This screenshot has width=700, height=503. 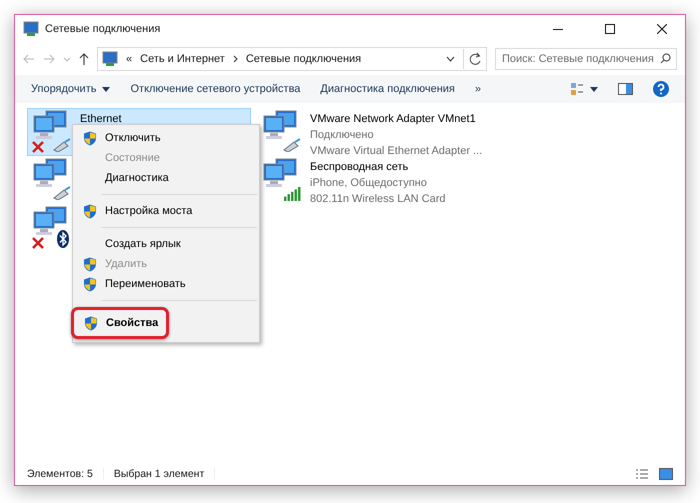 I want to click on tiles-view-icon, so click(x=666, y=474).